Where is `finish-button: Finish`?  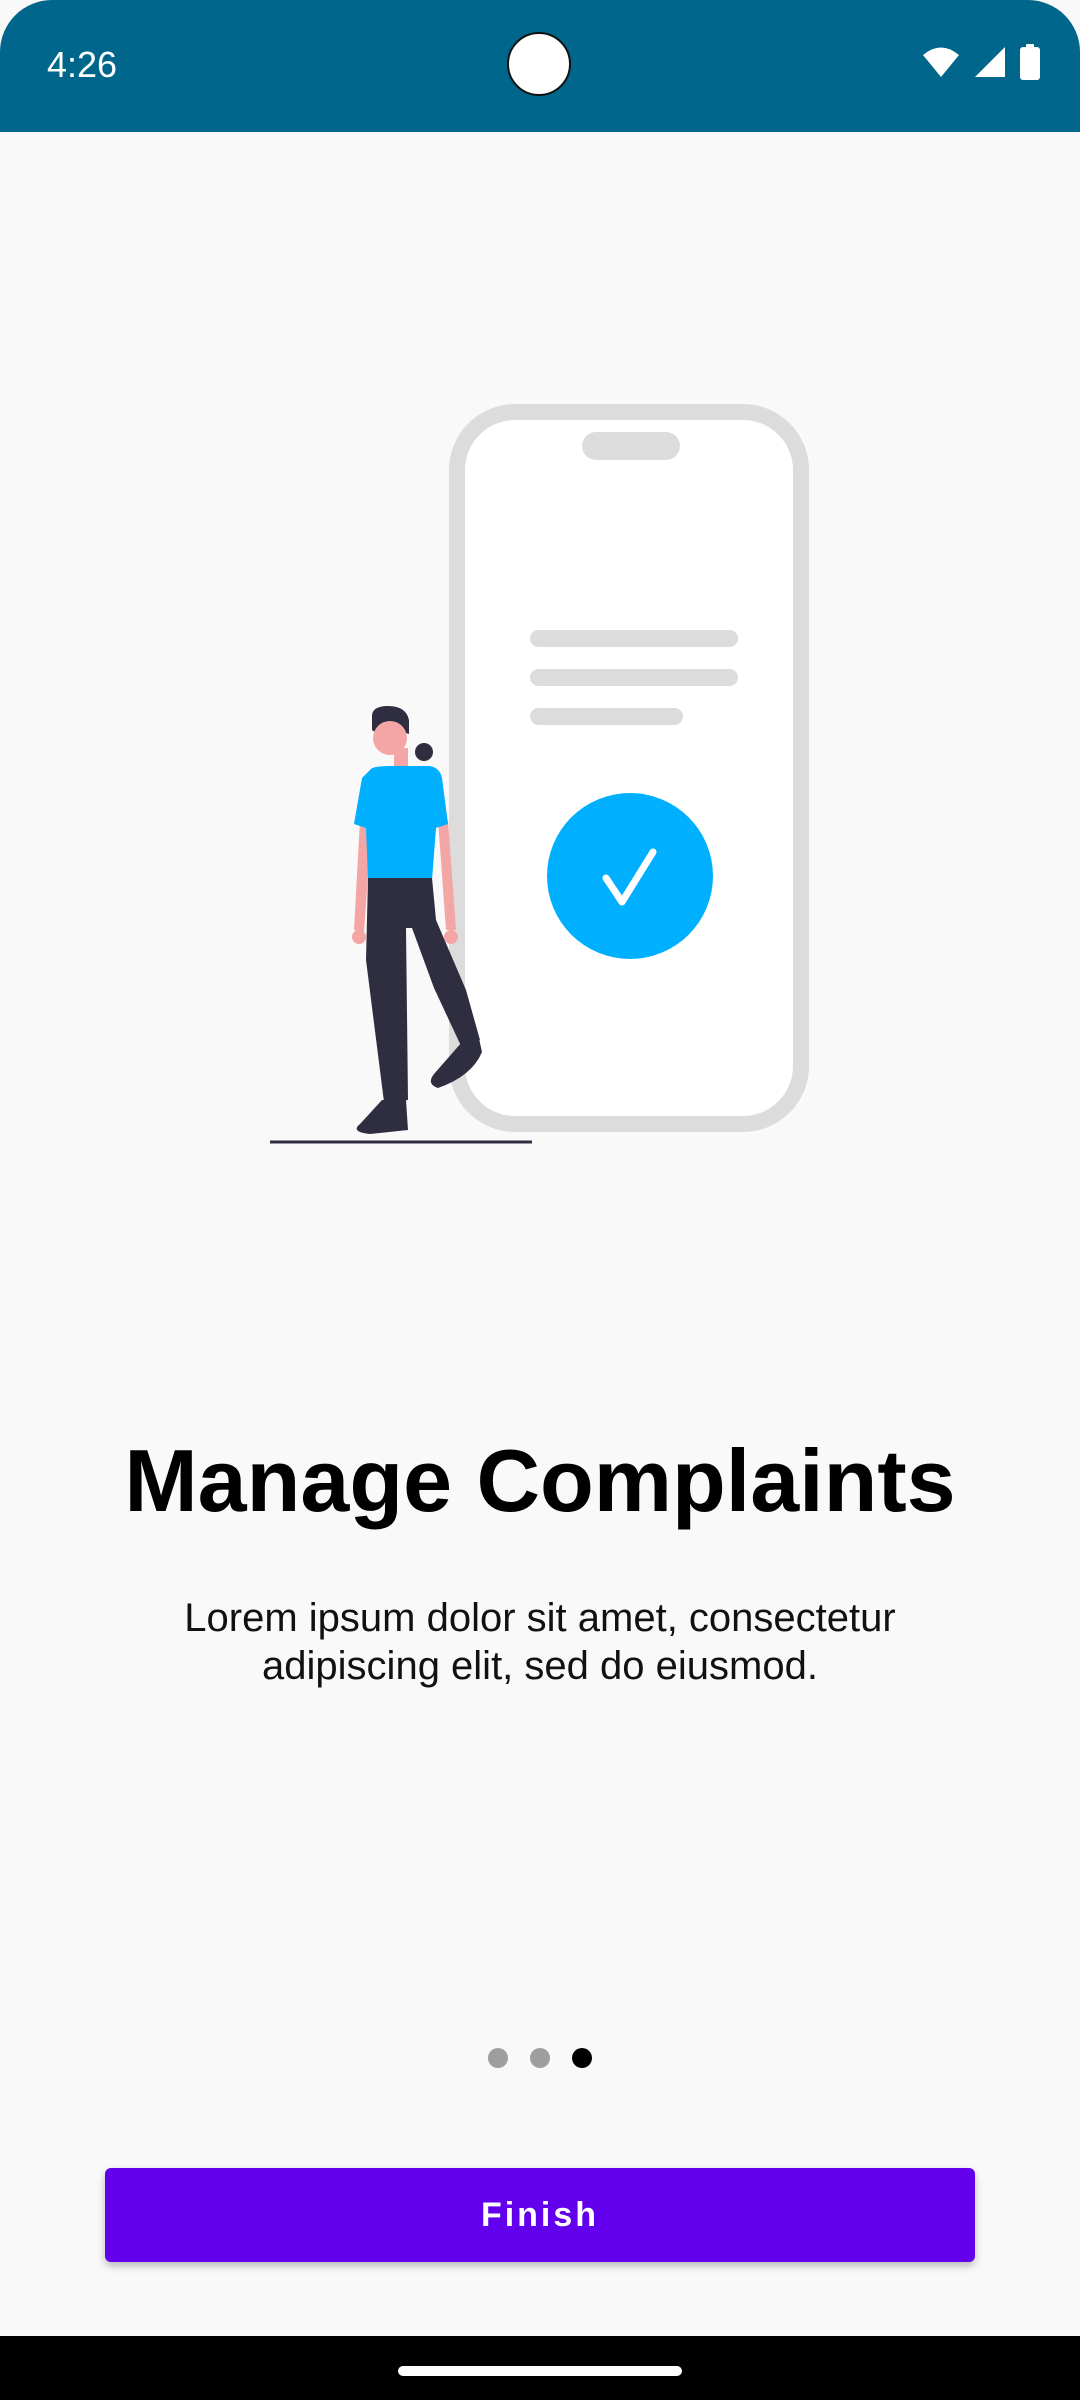
finish-button: Finish is located at coordinates (540, 2215).